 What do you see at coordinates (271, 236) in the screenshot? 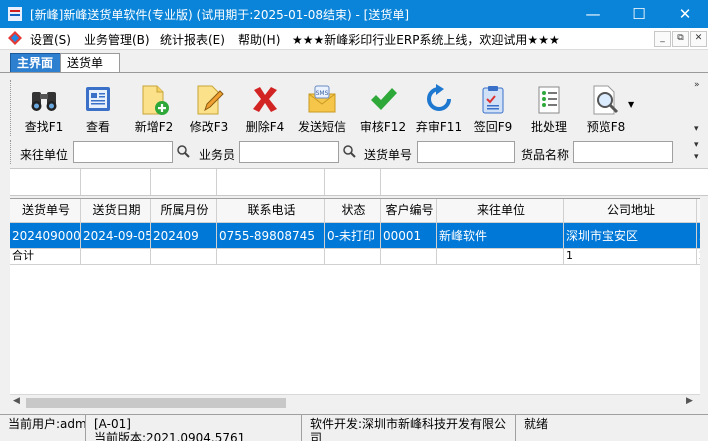
I see `cell-phone: 0755-89808745` at bounding box center [271, 236].